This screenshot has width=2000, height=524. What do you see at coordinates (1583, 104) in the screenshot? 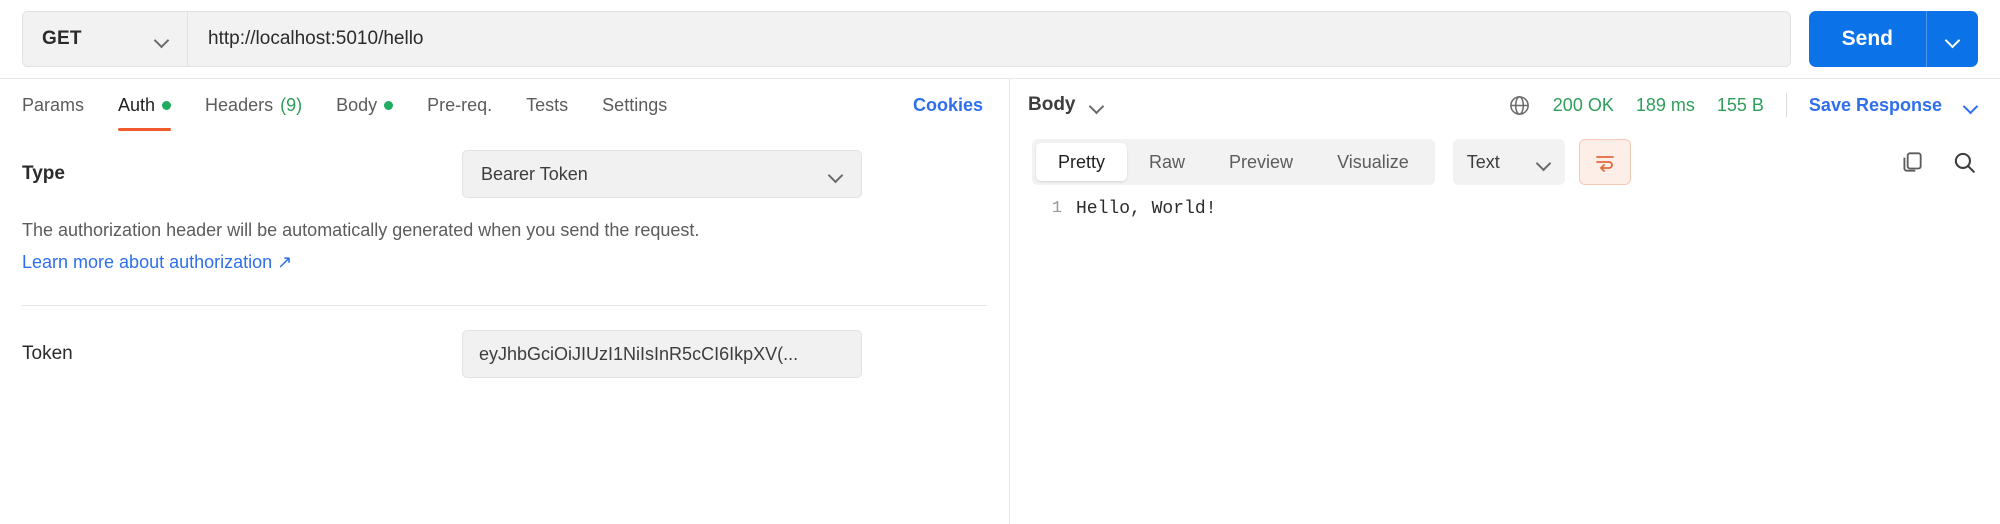
I see `response-status: 200 OK` at bounding box center [1583, 104].